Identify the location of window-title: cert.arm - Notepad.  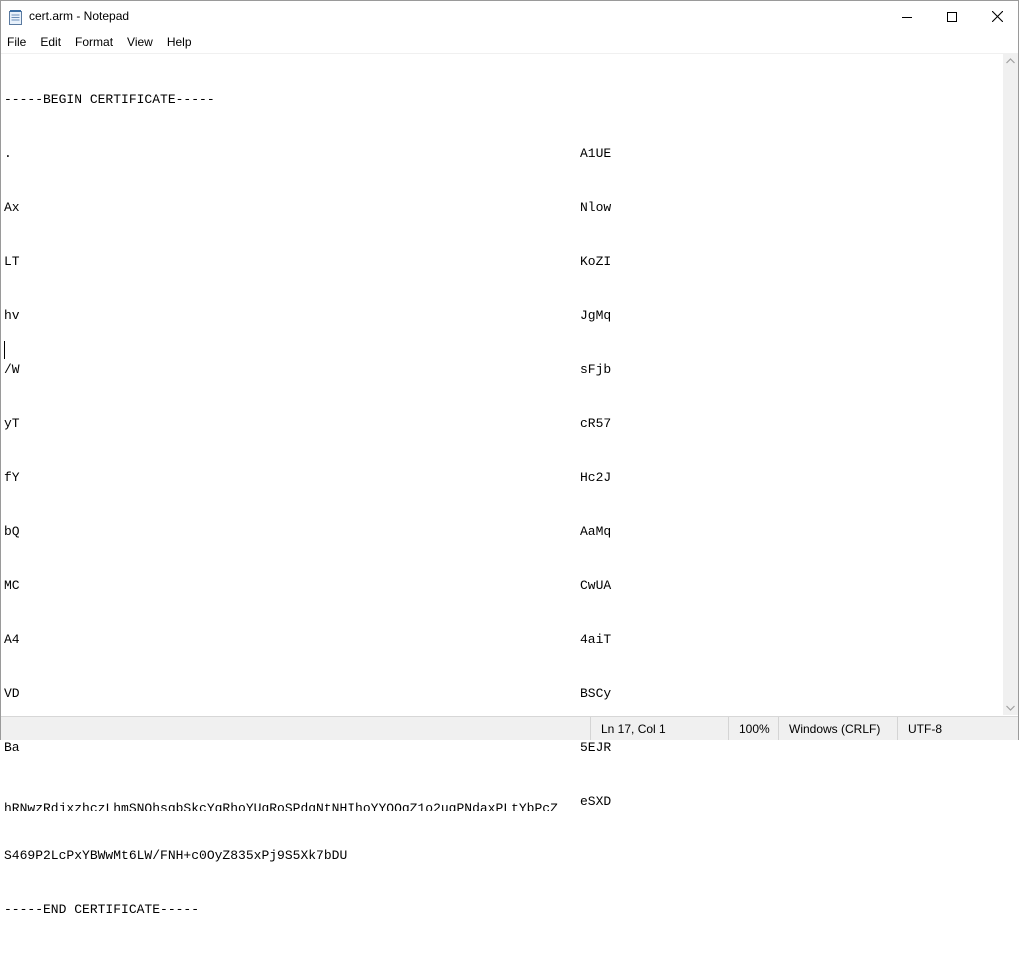
(79, 16).